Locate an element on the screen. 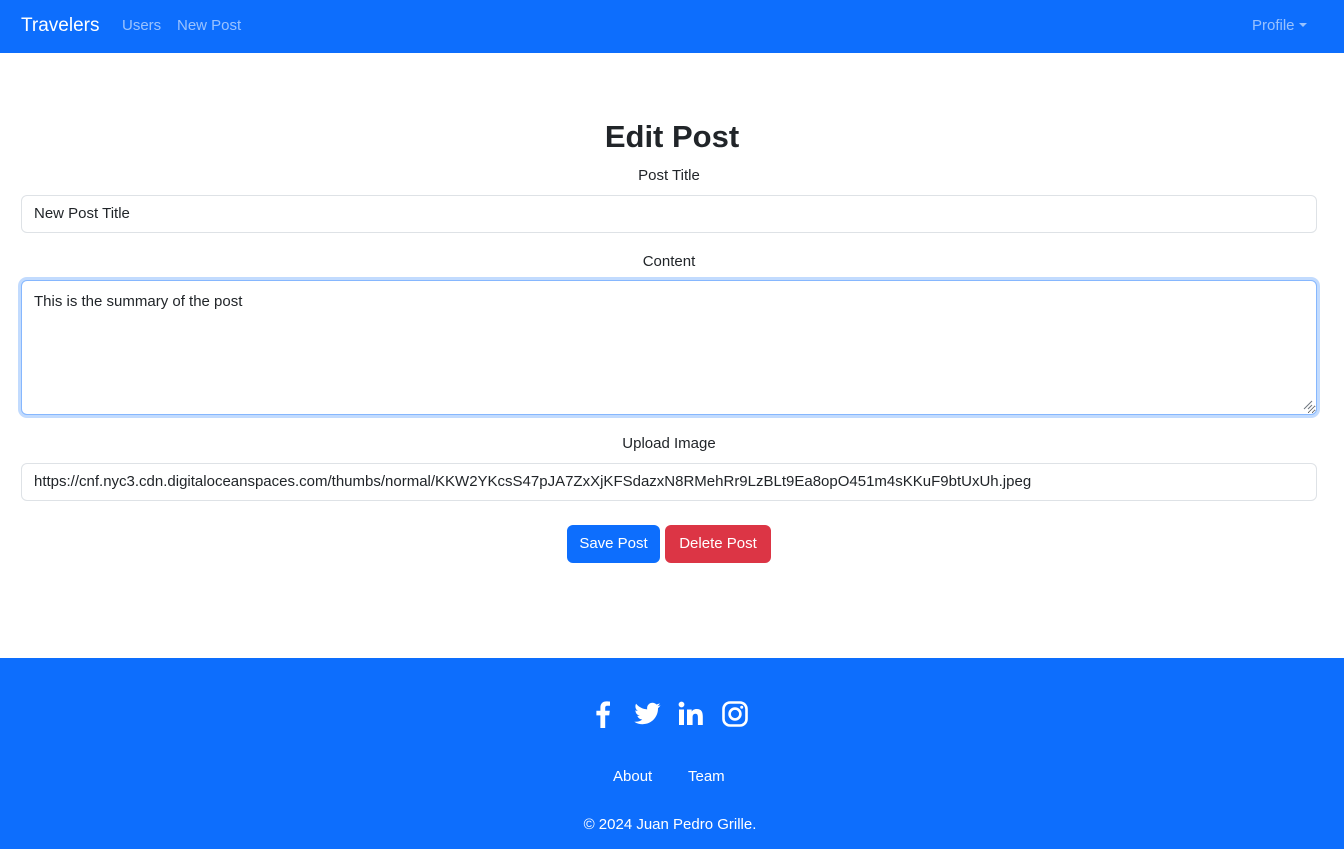 The image size is (1344, 849). upload-image-label: Upload Image is located at coordinates (669, 443).